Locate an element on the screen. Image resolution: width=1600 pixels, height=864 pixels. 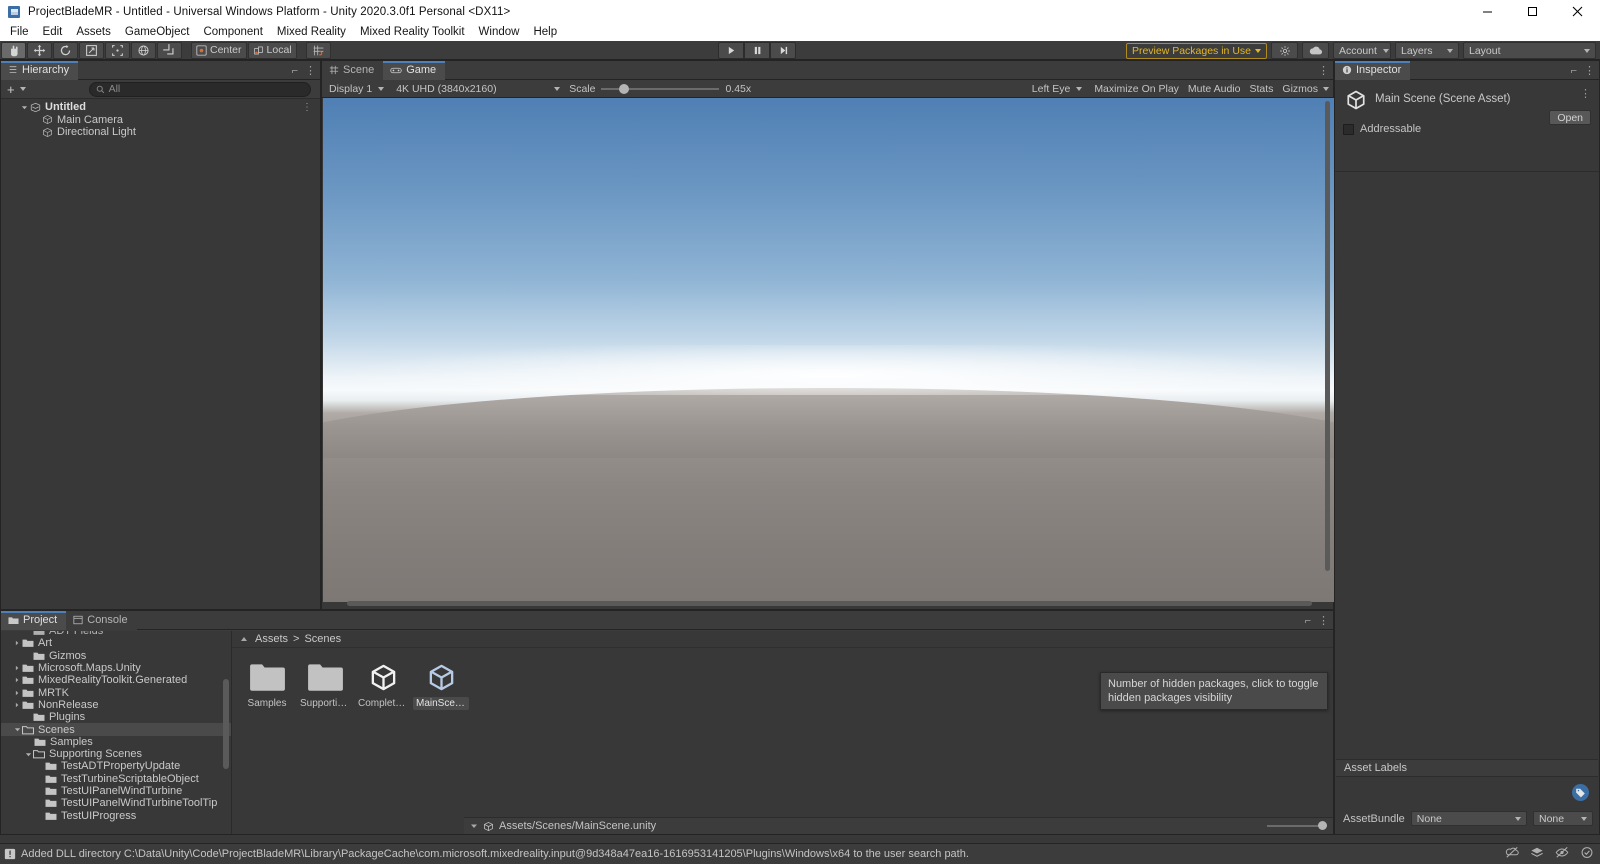
tab-project: Project is located at coordinates (34, 620).